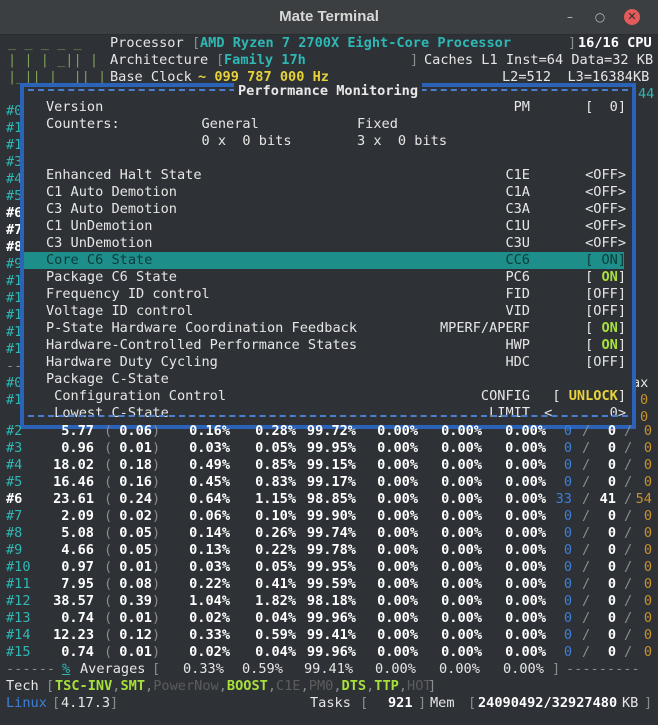 The width and height of the screenshot is (658, 725). Describe the element at coordinates (209, 652) in the screenshot. I see `cpu-c0: 0.02%` at that location.